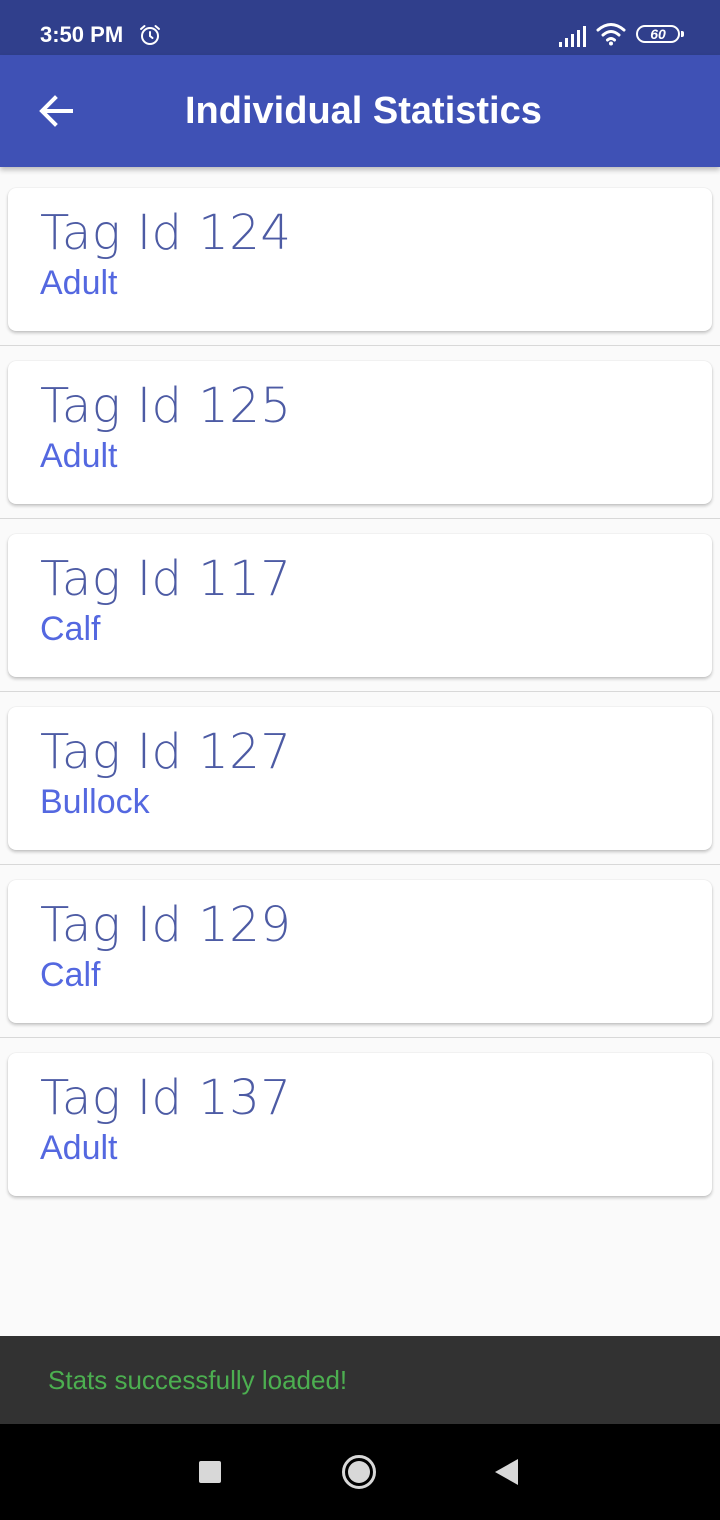 The width and height of the screenshot is (720, 1520). I want to click on system-nav-bar, so click(360, 1472).